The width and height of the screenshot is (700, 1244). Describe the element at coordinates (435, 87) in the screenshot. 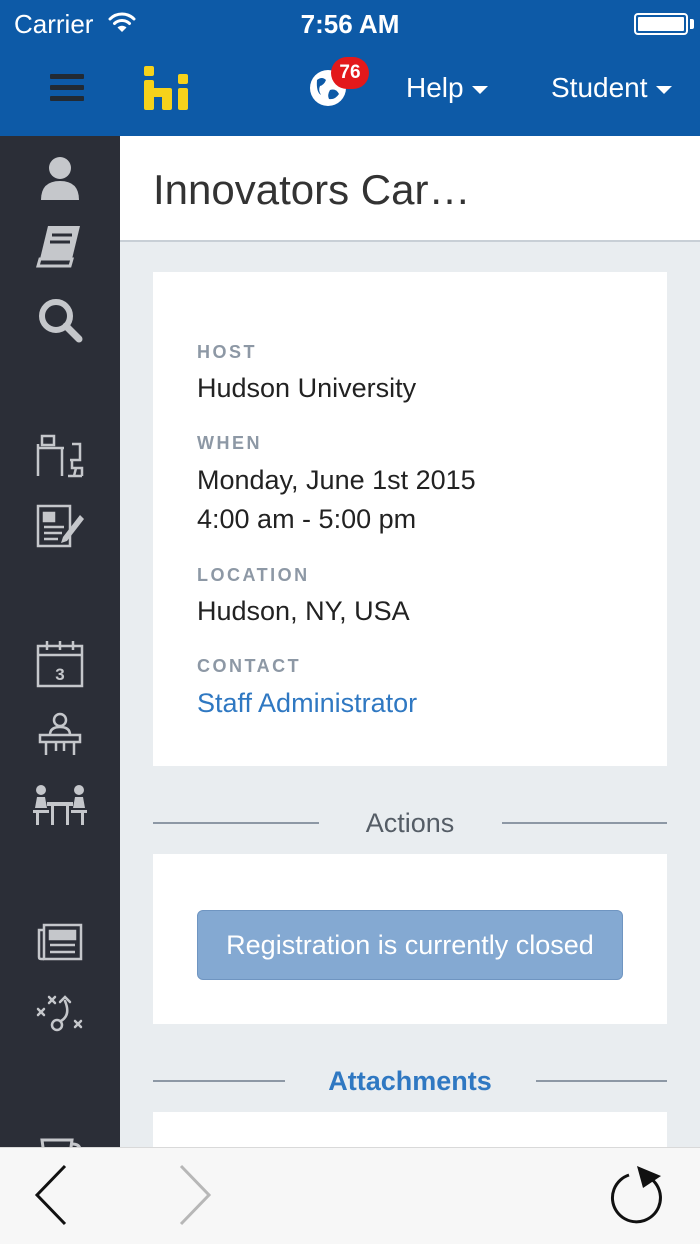

I see `help-menu-label: Help` at that location.